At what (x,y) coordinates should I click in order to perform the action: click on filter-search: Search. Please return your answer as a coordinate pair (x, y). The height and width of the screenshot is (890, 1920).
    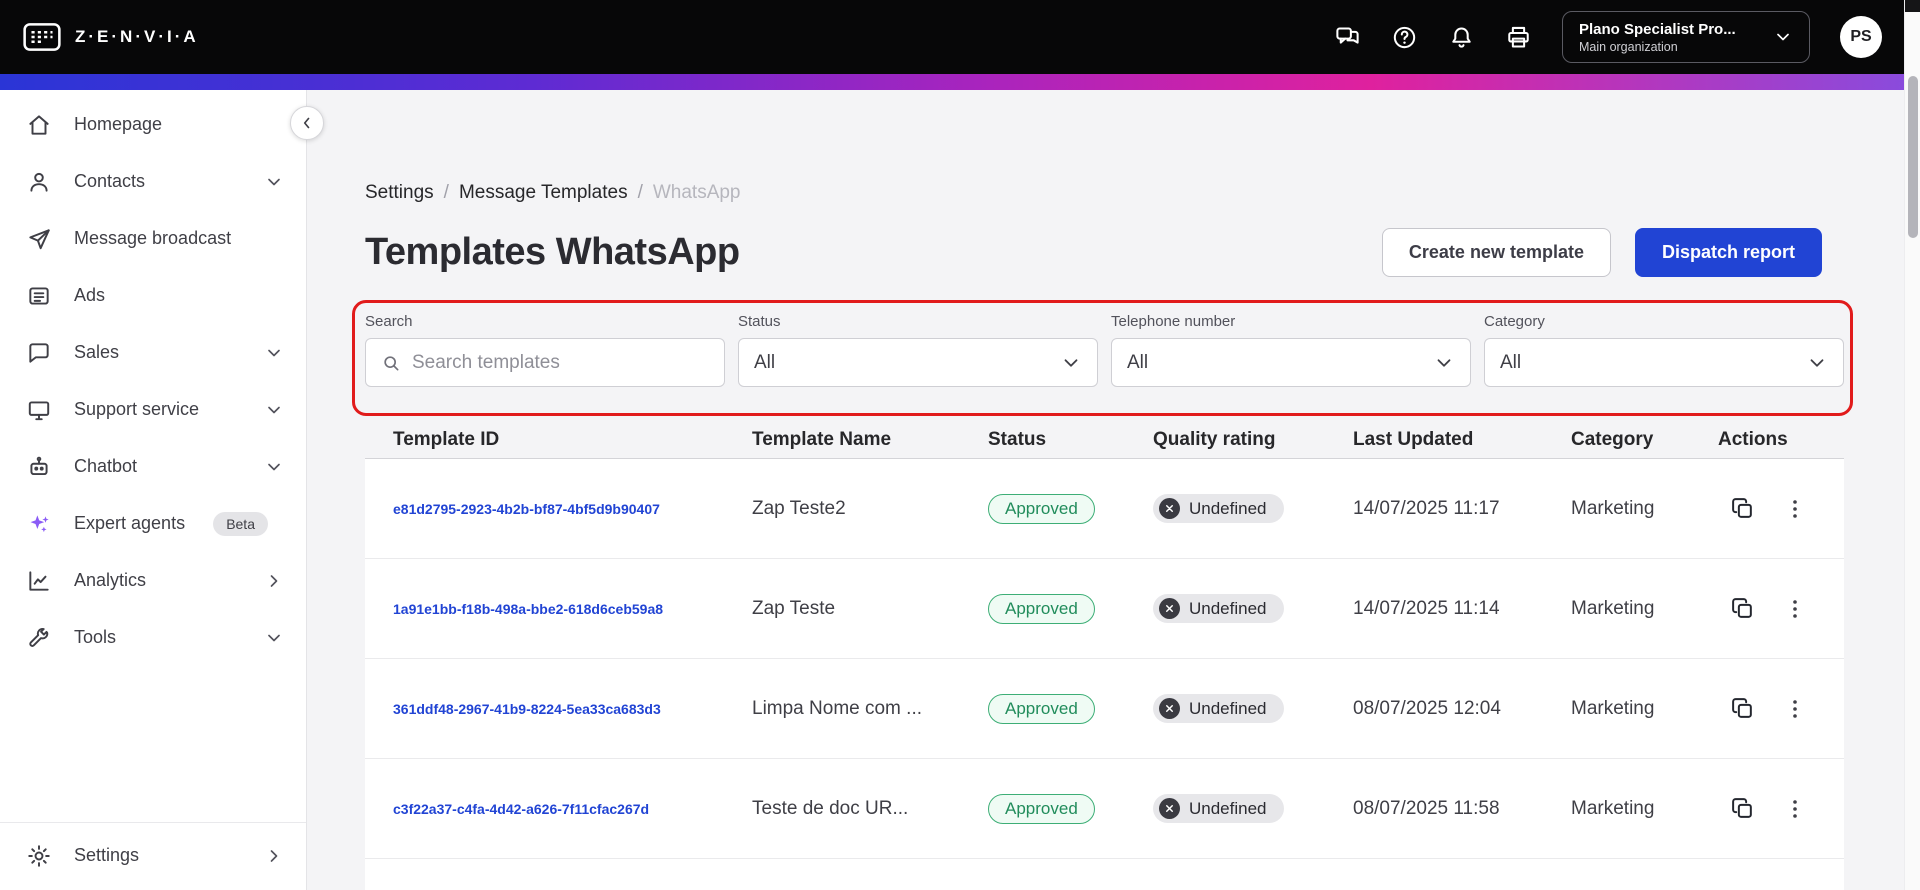
    Looking at the image, I should click on (545, 350).